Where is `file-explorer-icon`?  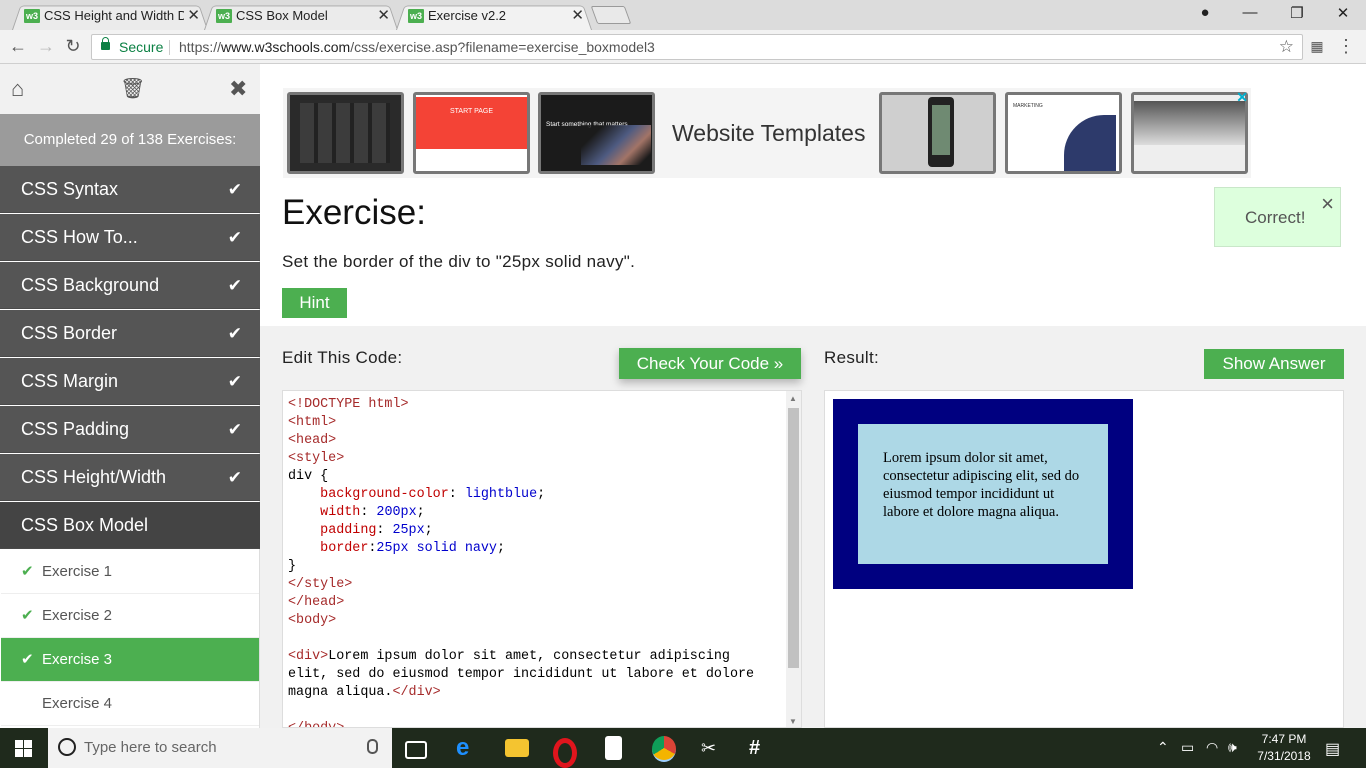 file-explorer-icon is located at coordinates (517, 748).